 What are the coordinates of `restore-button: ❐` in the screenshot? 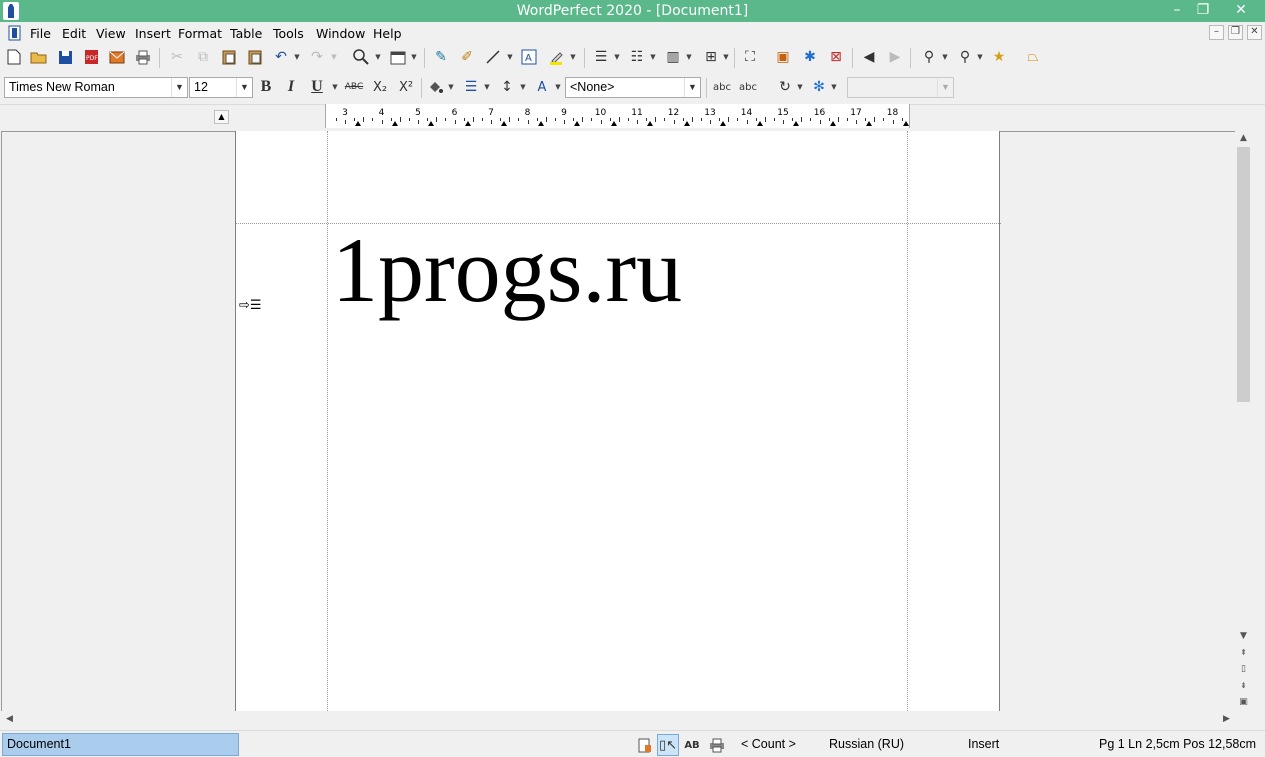 It's located at (1203, 11).